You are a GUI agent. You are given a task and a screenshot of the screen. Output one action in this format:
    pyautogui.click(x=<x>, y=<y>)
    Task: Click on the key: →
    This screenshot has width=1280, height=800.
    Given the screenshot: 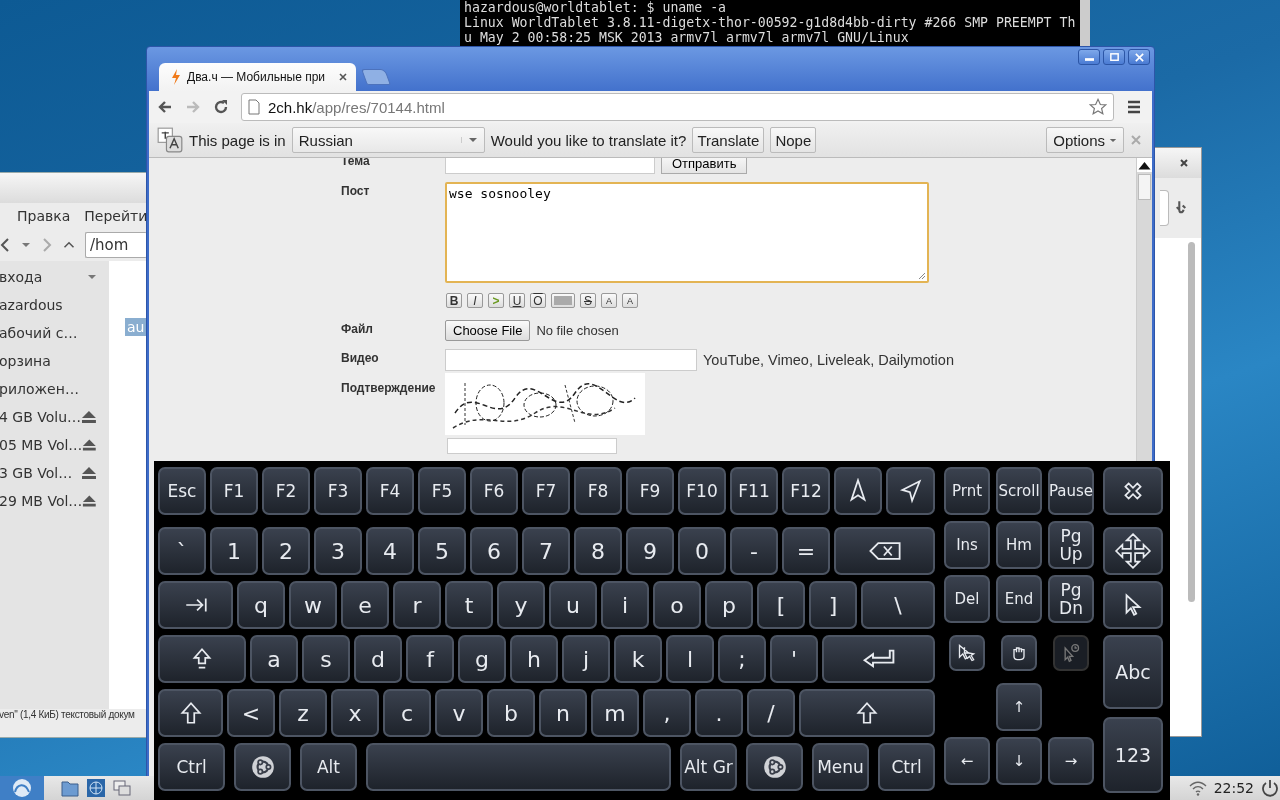 What is the action you would take?
    pyautogui.click(x=1071, y=761)
    